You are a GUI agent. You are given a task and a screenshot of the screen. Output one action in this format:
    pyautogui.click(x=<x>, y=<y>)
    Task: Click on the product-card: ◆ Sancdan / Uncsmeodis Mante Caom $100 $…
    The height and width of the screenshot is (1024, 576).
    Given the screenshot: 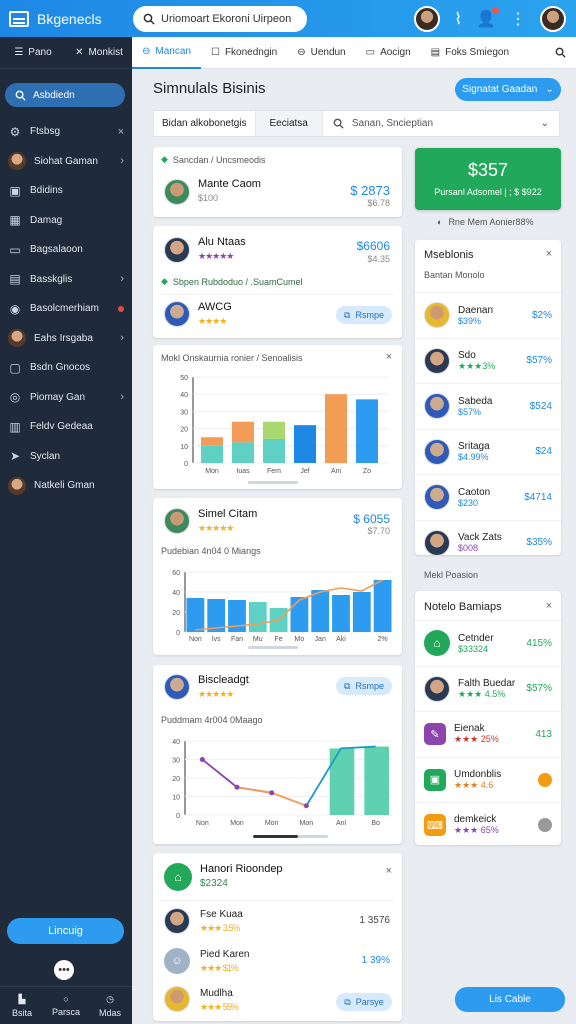 What is the action you would take?
    pyautogui.click(x=277, y=182)
    